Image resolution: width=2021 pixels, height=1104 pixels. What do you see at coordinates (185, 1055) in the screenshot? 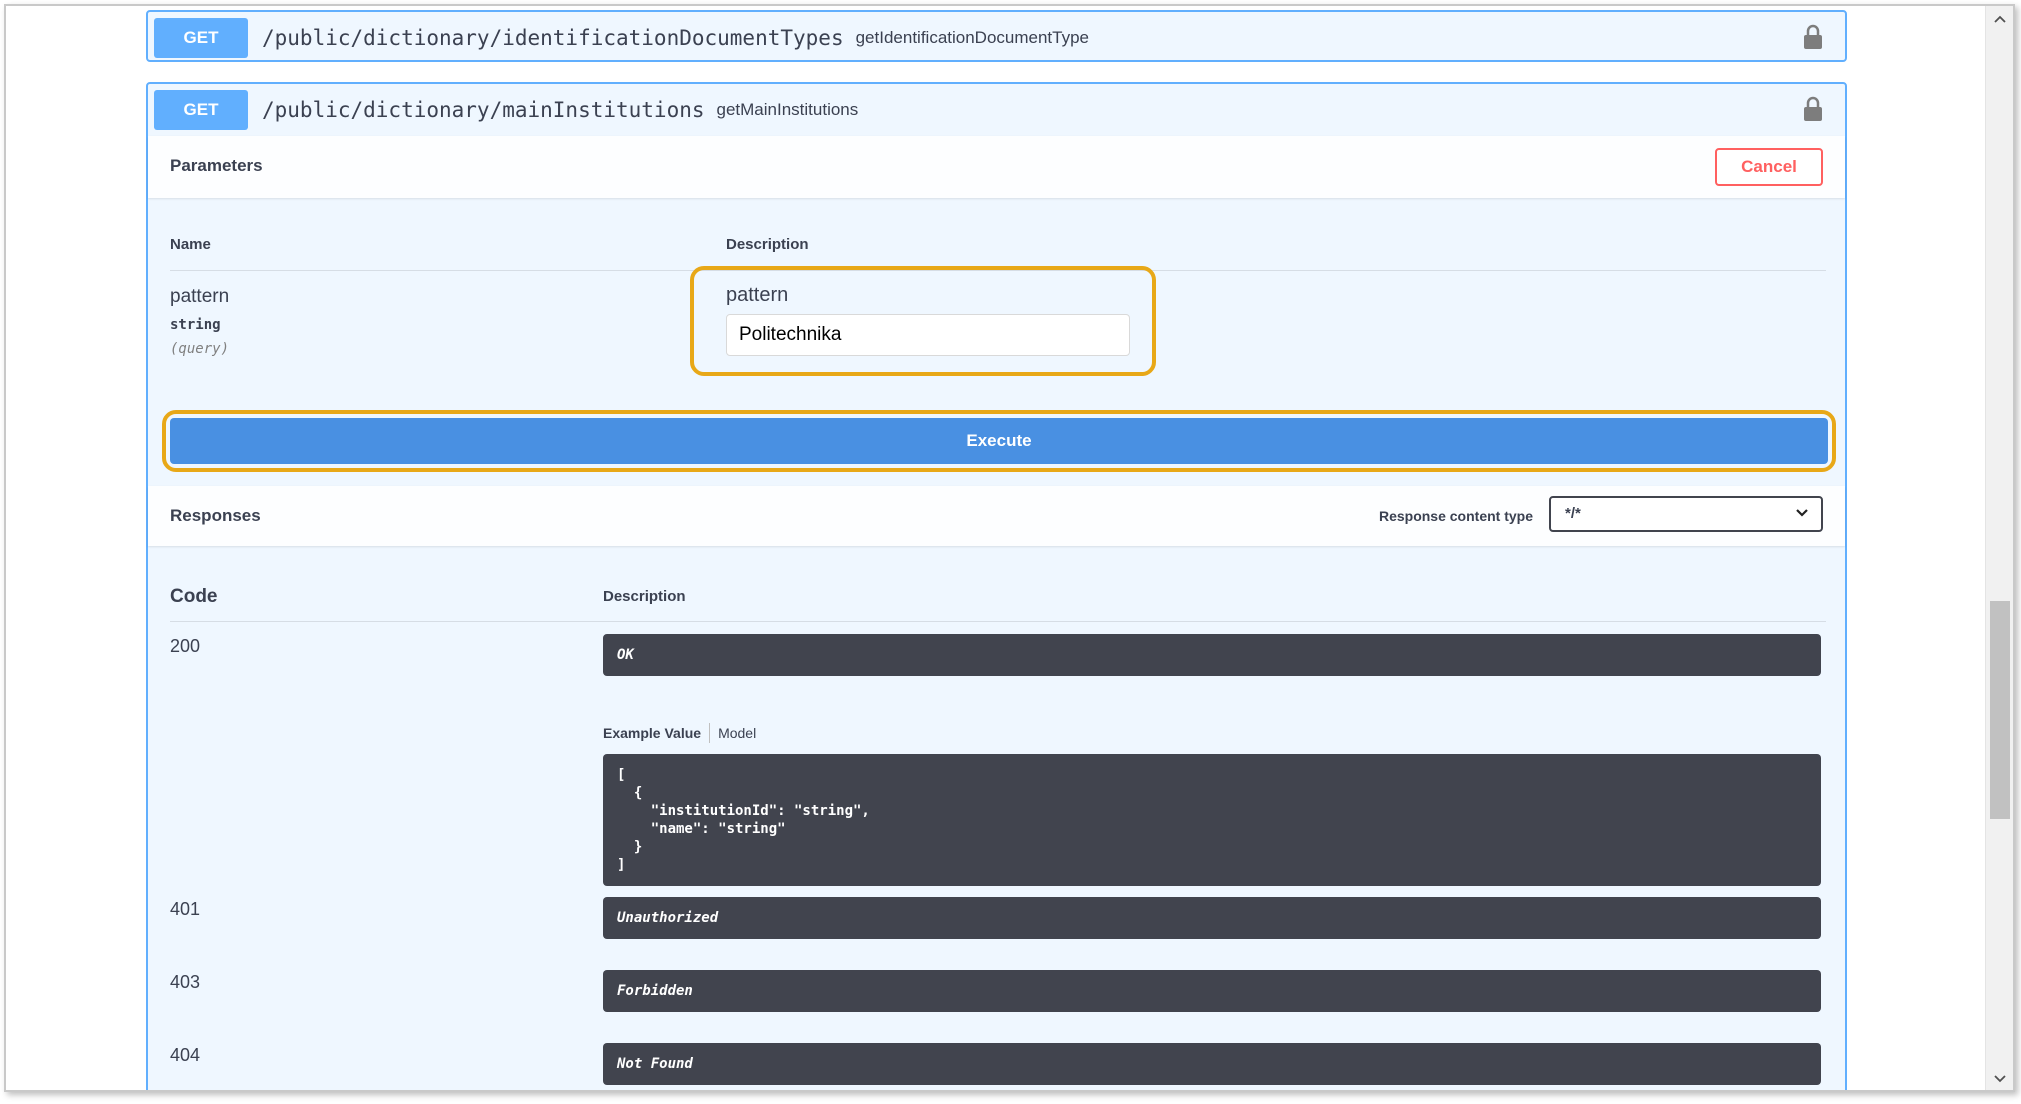
I see `response-code: 404` at bounding box center [185, 1055].